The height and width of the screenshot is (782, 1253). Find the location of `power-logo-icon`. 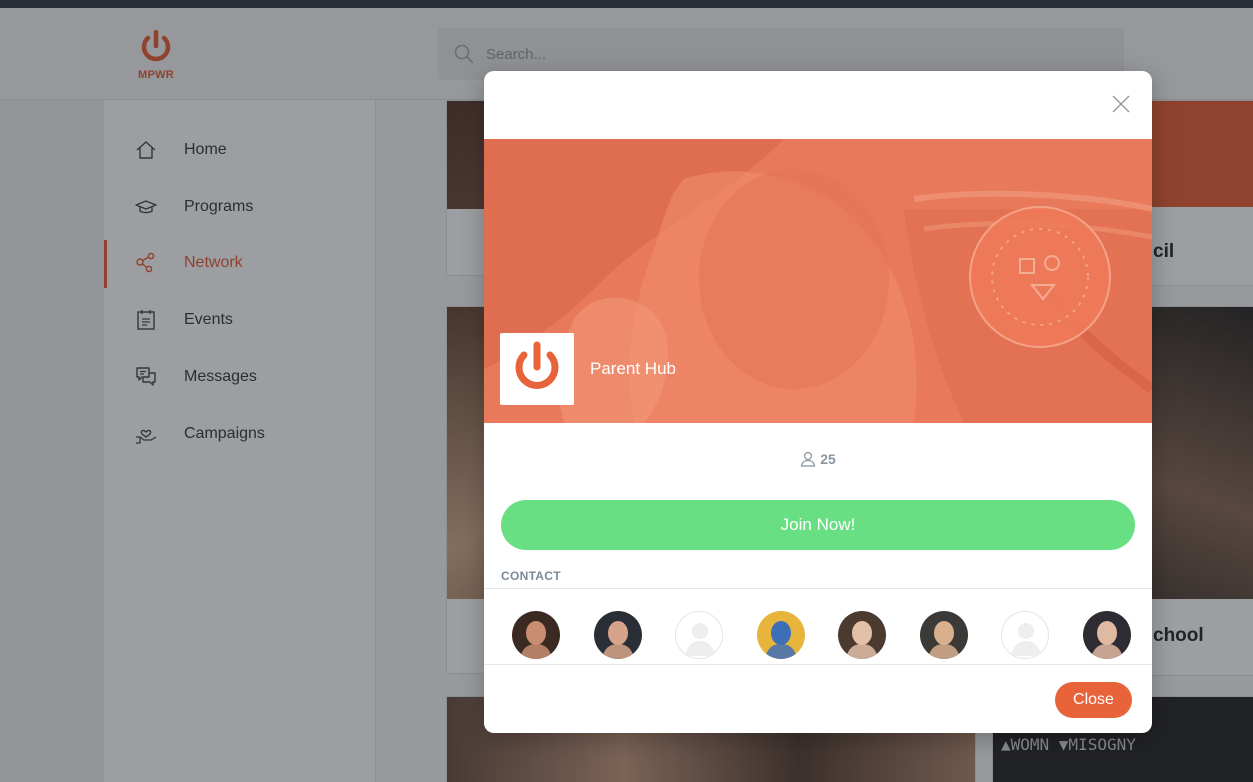

power-logo-icon is located at coordinates (537, 365).